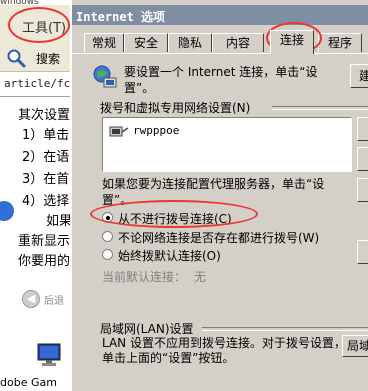 The image size is (368, 391). What do you see at coordinates (219, 238) in the screenshot?
I see `radio-label: 不论网络连接是否存在都进行拨号(W)` at bounding box center [219, 238].